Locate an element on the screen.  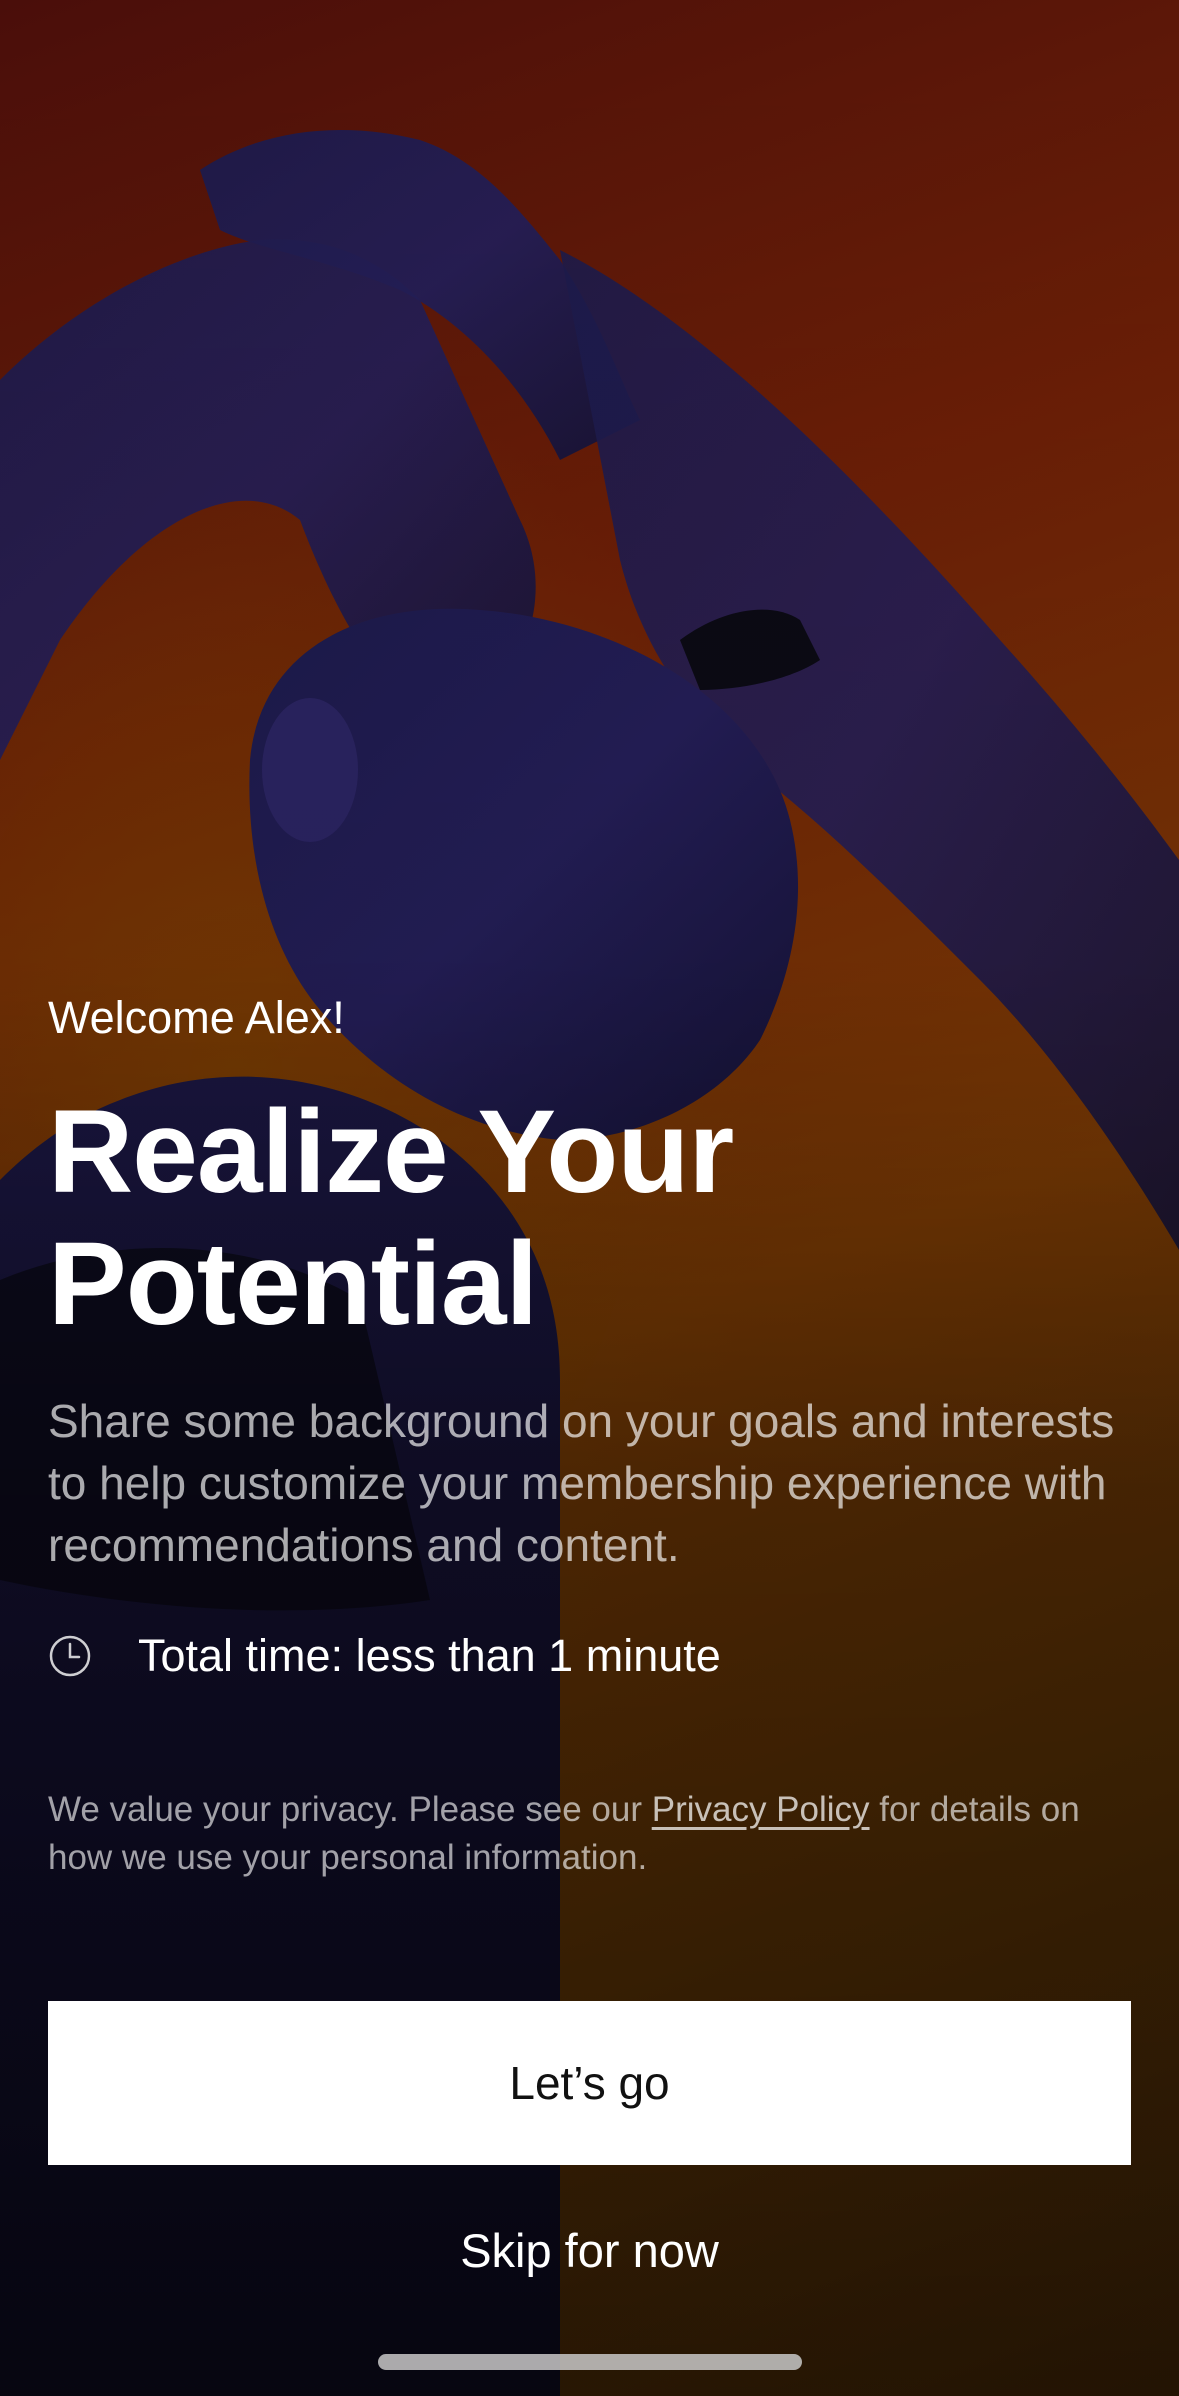
total-time-row: Total time: less than 1 minute is located at coordinates (589, 1656).